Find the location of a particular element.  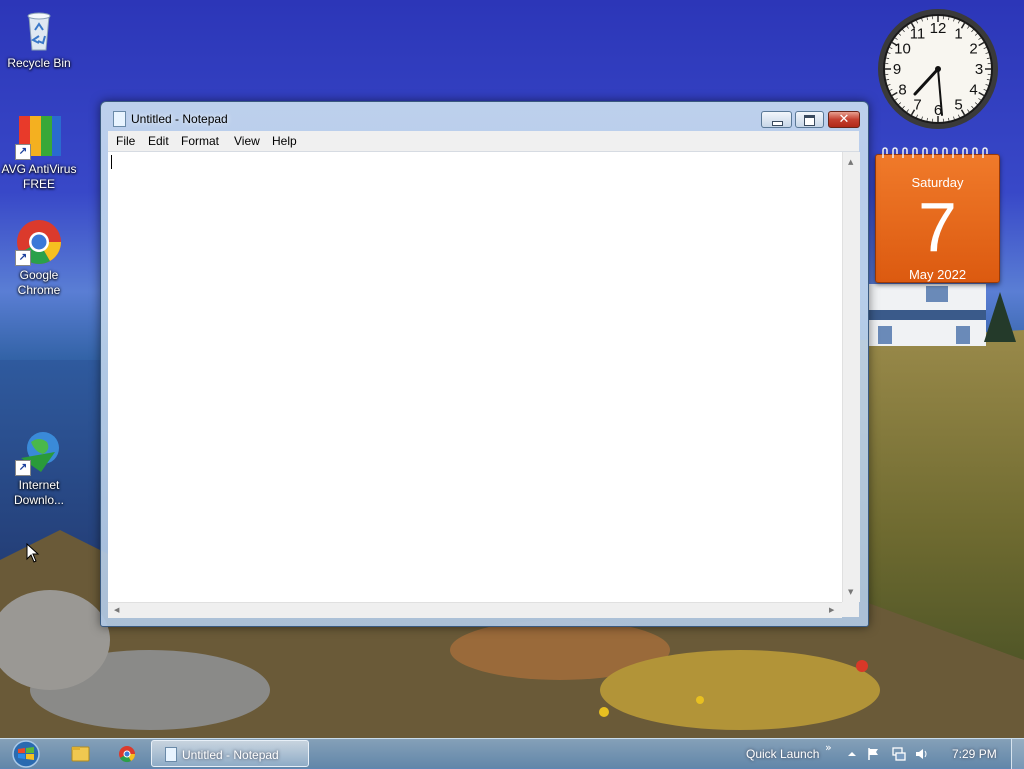

calendar-day: 7 is located at coordinates (937, 227).